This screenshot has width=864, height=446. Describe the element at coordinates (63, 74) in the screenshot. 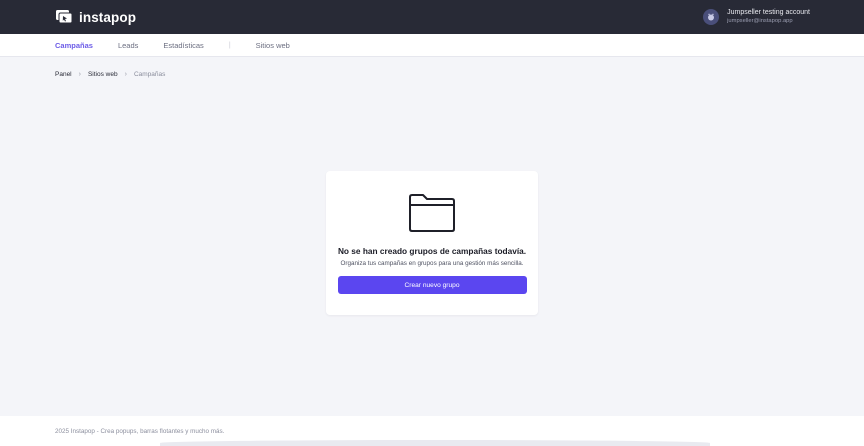

I see `breadcrumb-panel: Panel` at that location.